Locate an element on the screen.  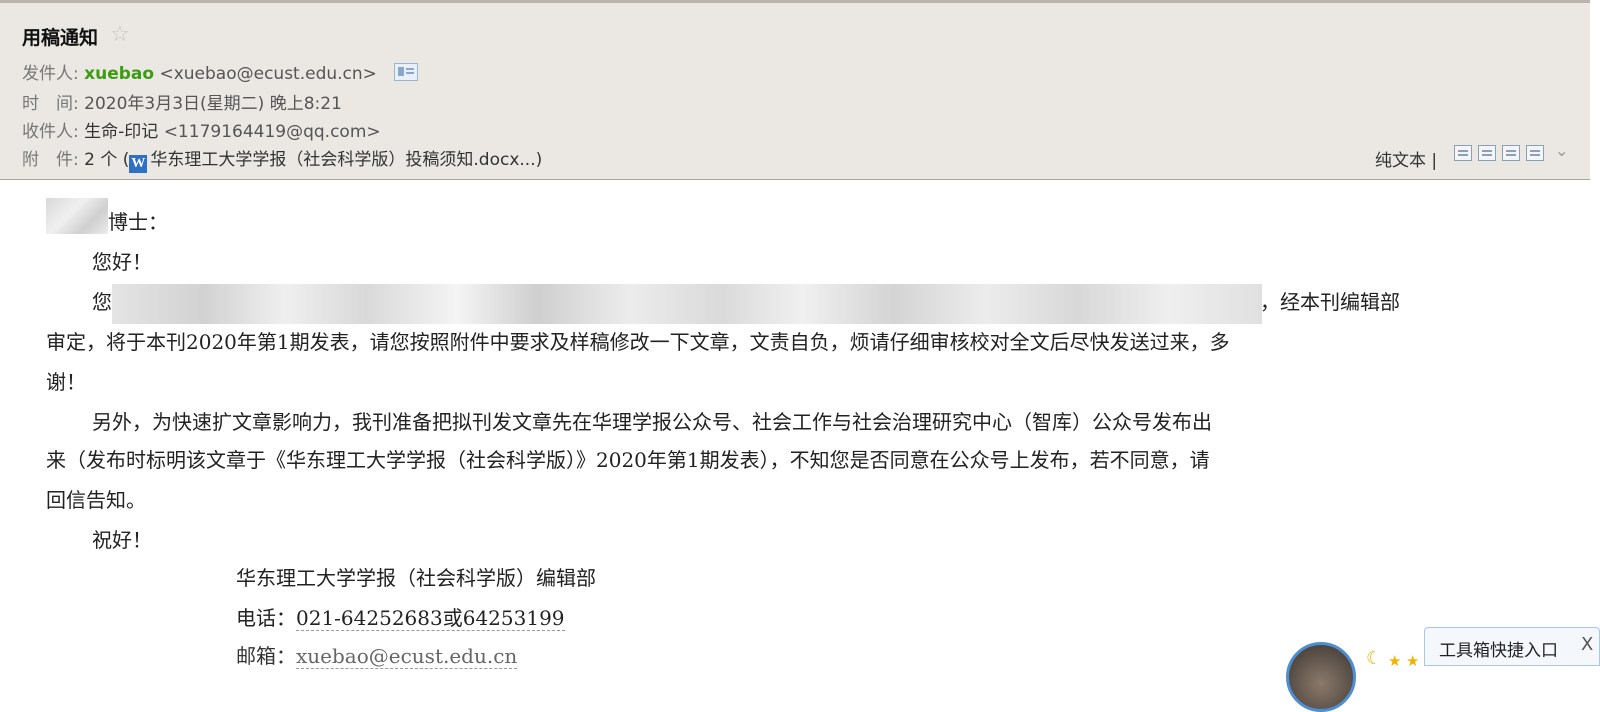
email-value: xuebao@ecust.edu.cn is located at coordinates (407, 656).